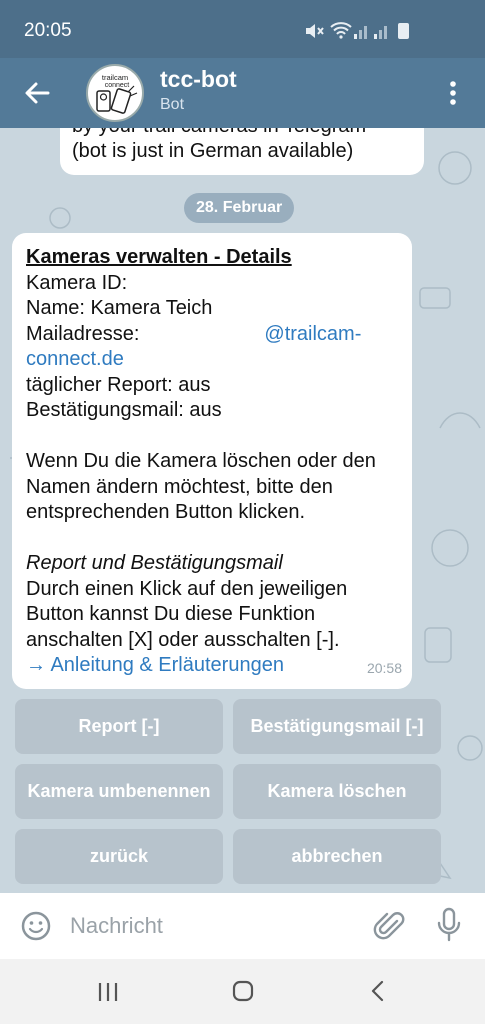 The image size is (485, 1024). I want to click on microphone-icon, so click(449, 925).